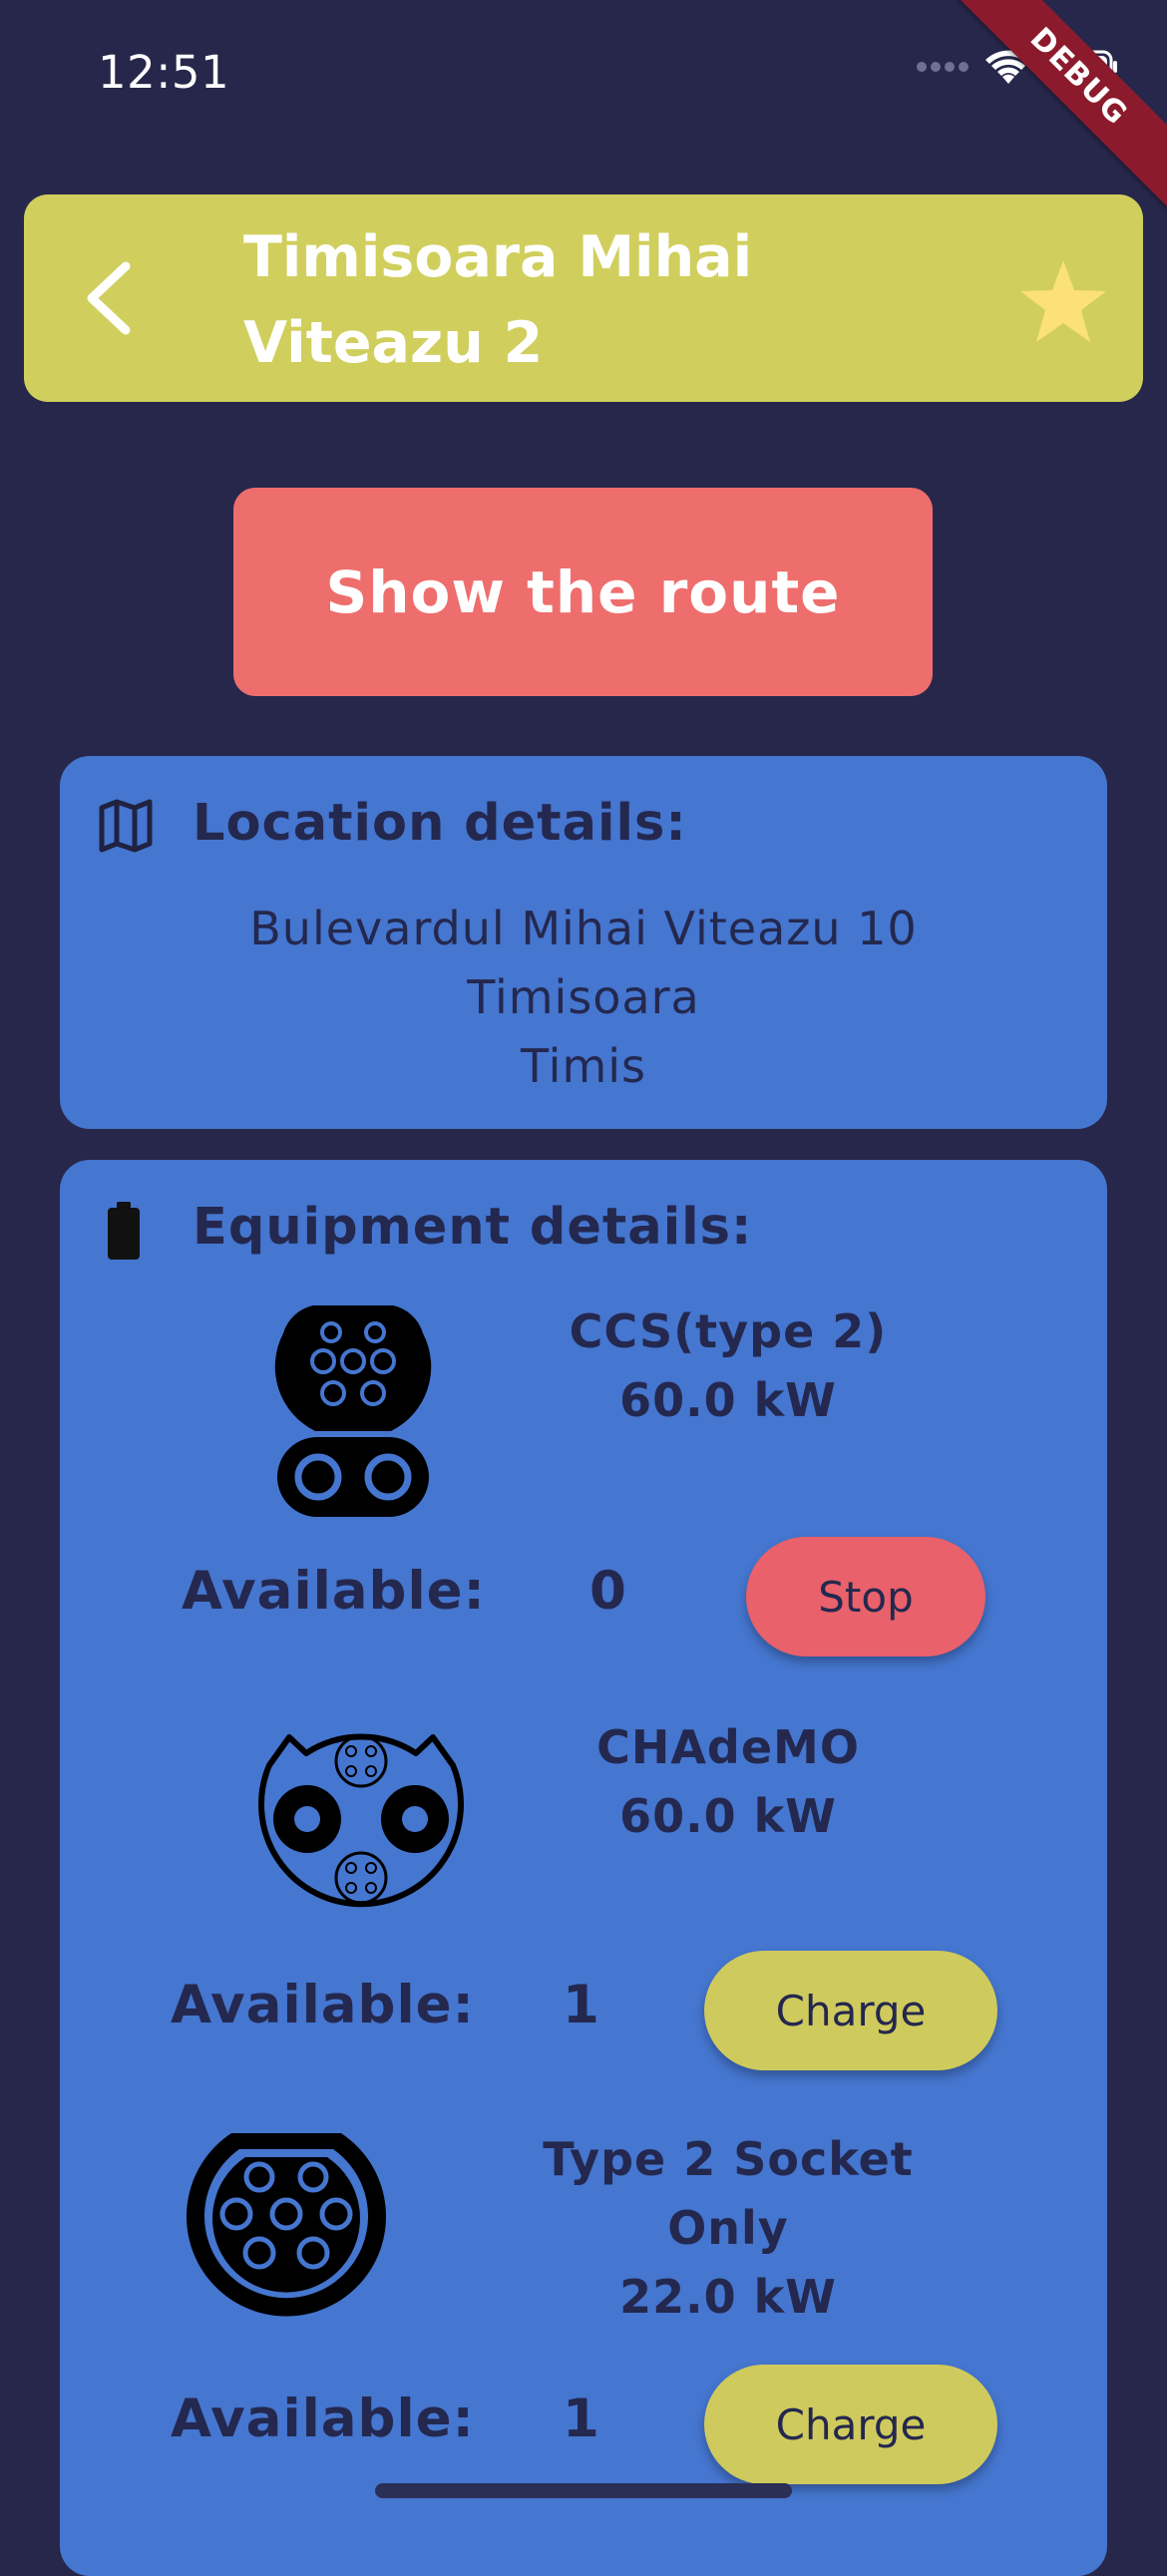 This screenshot has width=1167, height=2576. What do you see at coordinates (583, 592) in the screenshot?
I see `show-route-button: Show the route` at bounding box center [583, 592].